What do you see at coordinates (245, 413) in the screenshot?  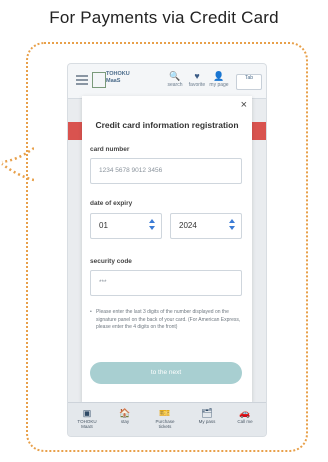 I see `car-icon: 🚗` at bounding box center [245, 413].